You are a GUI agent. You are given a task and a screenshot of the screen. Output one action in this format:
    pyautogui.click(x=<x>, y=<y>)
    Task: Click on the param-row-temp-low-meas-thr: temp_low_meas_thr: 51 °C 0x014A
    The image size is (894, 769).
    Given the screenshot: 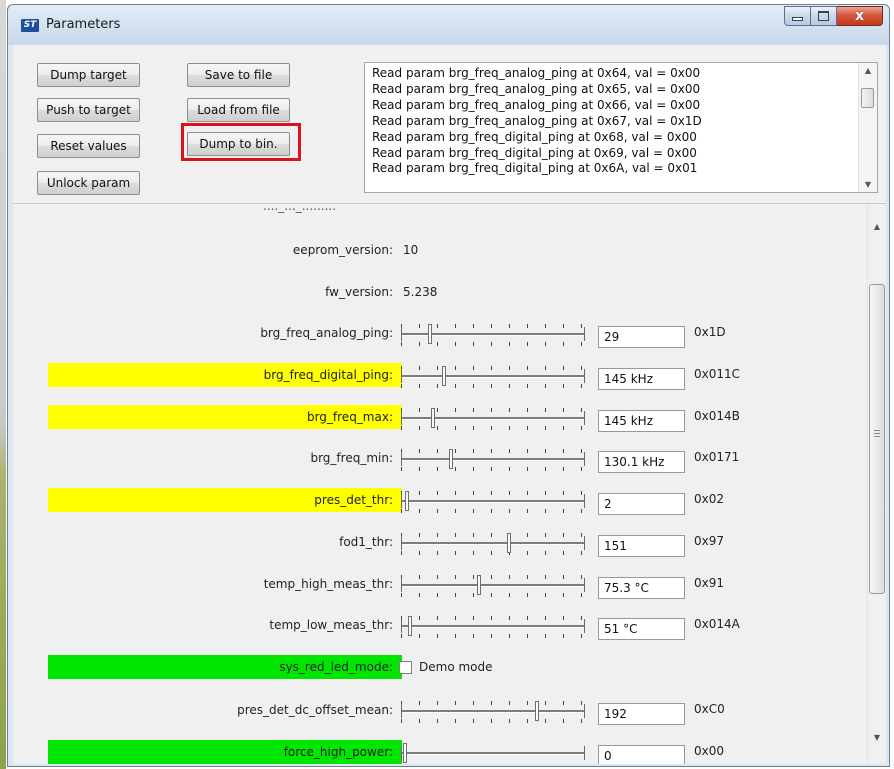 What is the action you would take?
    pyautogui.click(x=433, y=625)
    